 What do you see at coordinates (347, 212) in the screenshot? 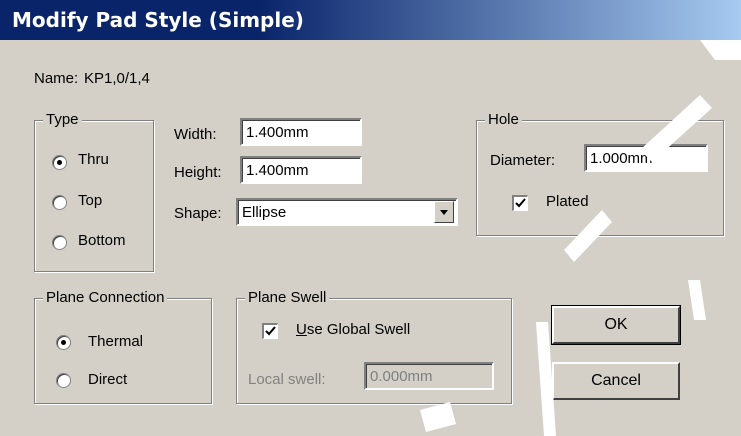
I see `shape-select: Ellipse` at bounding box center [347, 212].